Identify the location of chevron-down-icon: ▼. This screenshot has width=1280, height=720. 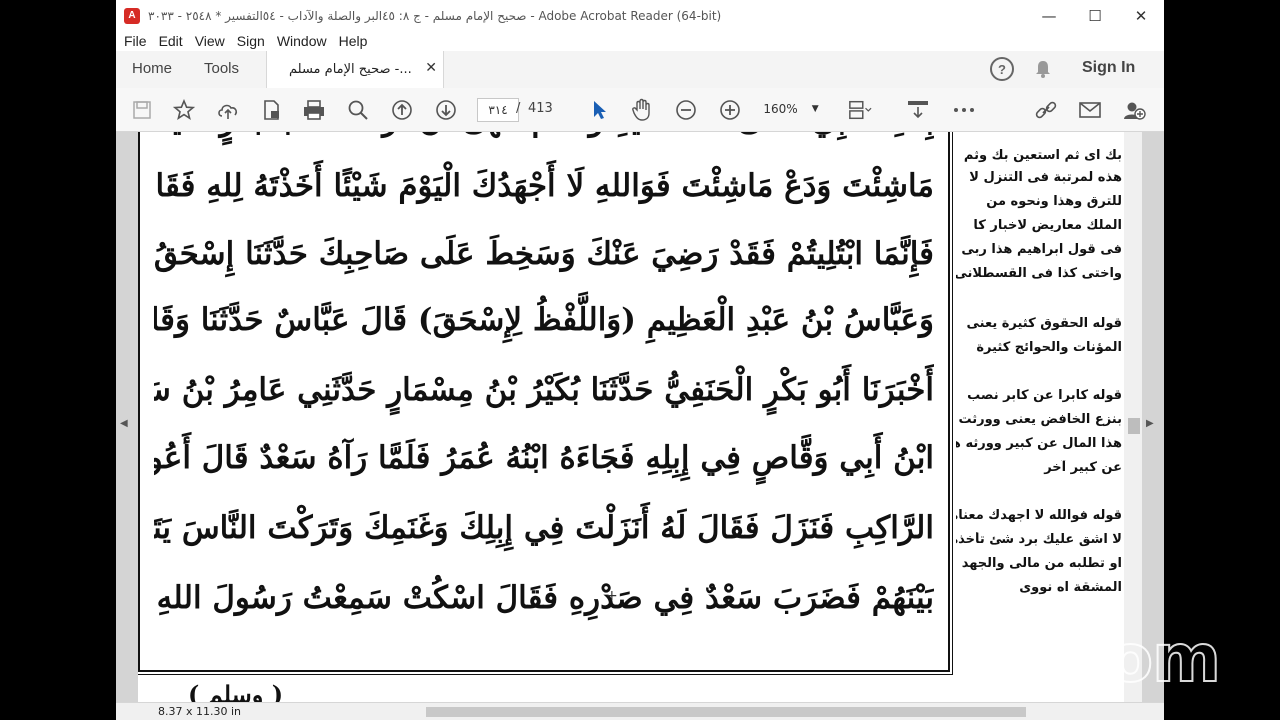
(815, 109).